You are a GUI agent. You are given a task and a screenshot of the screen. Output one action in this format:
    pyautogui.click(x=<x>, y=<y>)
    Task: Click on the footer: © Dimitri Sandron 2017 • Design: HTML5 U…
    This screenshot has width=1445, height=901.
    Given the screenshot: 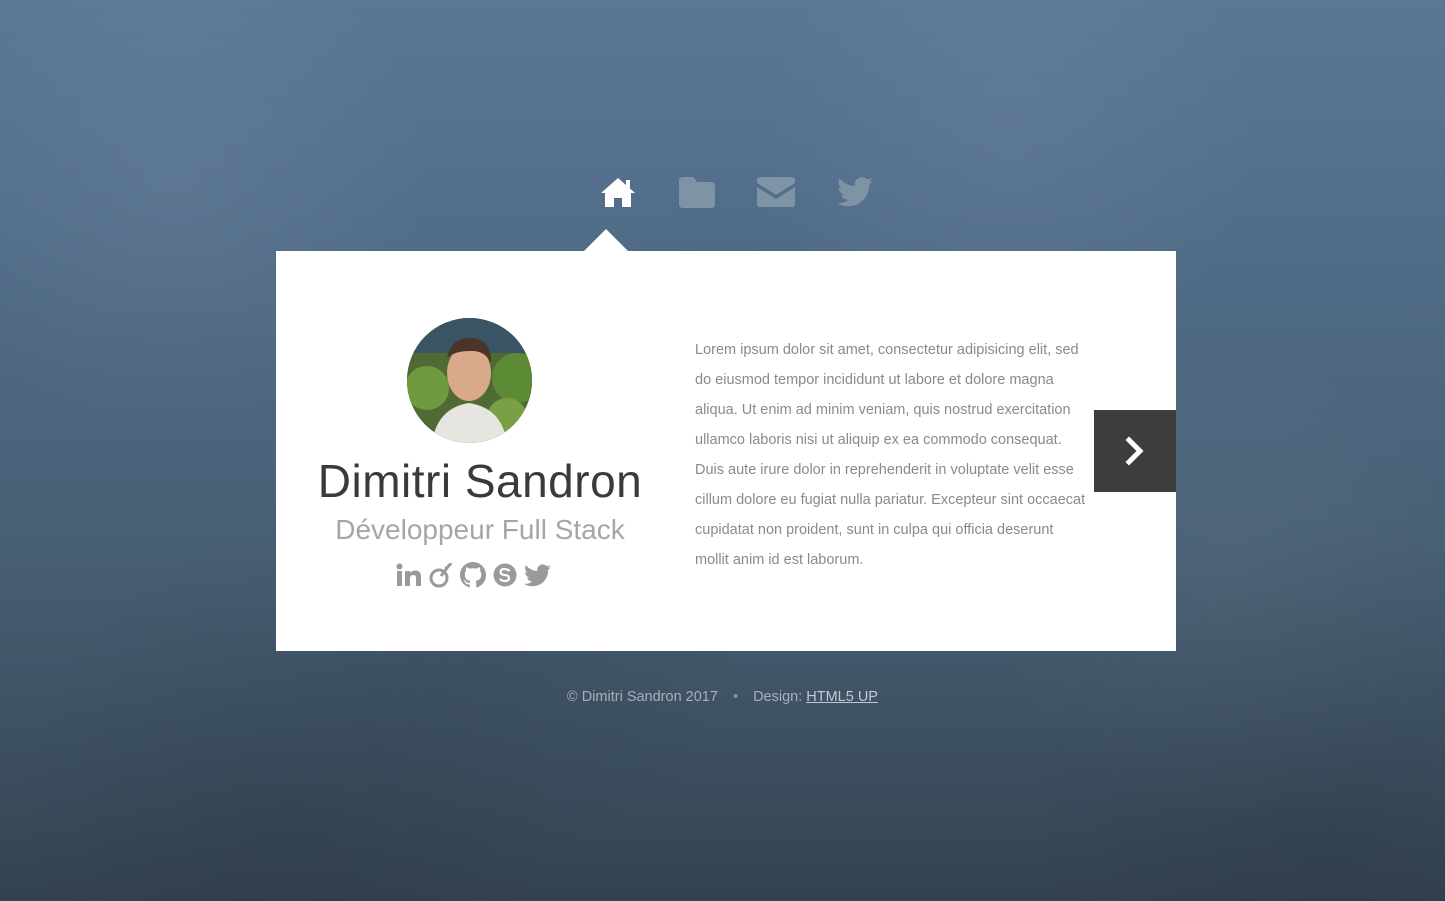 What is the action you would take?
    pyautogui.click(x=722, y=697)
    